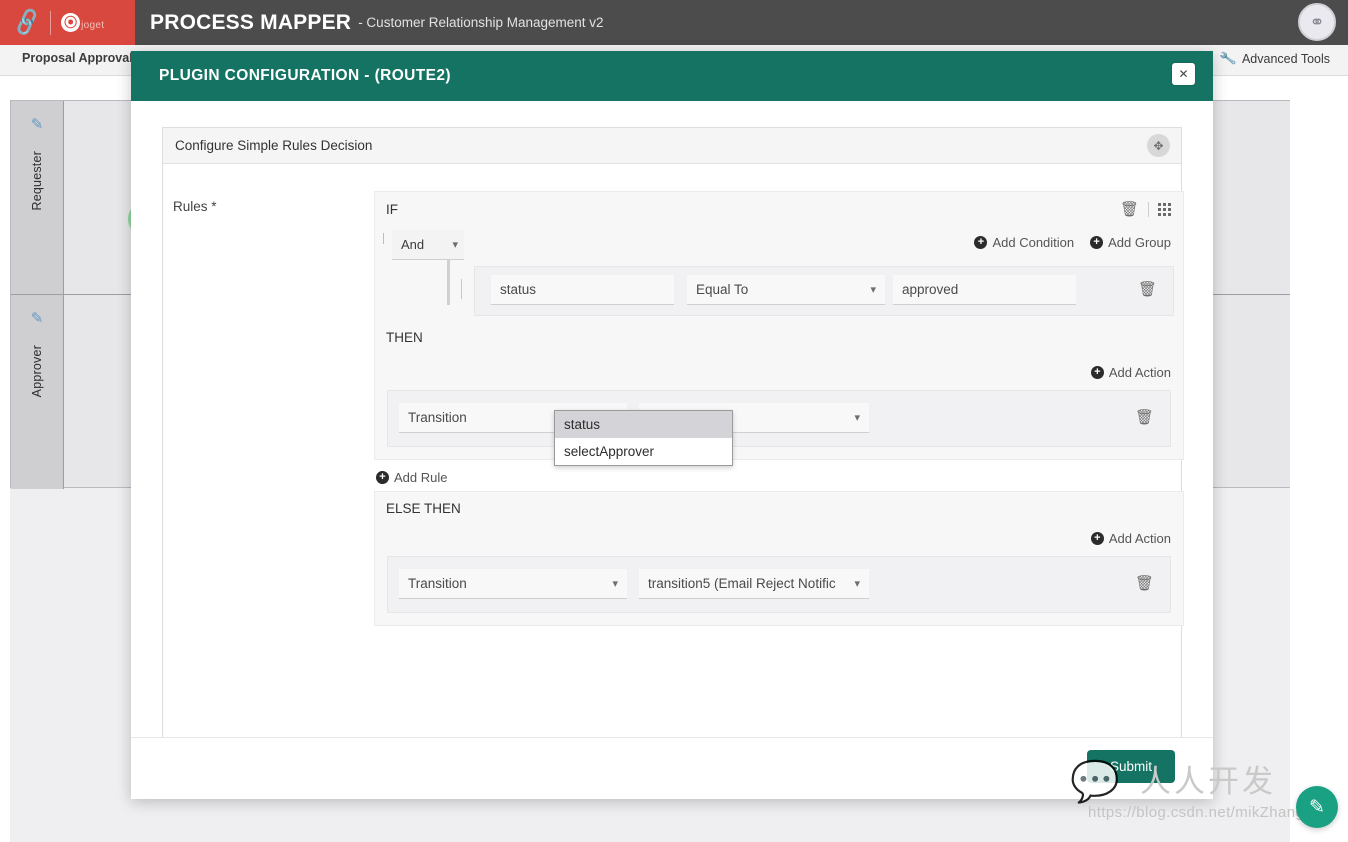 The height and width of the screenshot is (842, 1348). What do you see at coordinates (274, 145) in the screenshot?
I see `panel-title: Configure Simple Rules Decision` at bounding box center [274, 145].